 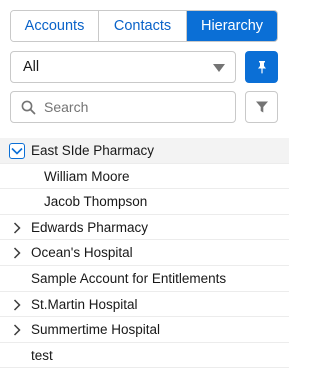 I want to click on tree-row-jacob-thompson: Jacob Thompson, so click(x=144, y=202).